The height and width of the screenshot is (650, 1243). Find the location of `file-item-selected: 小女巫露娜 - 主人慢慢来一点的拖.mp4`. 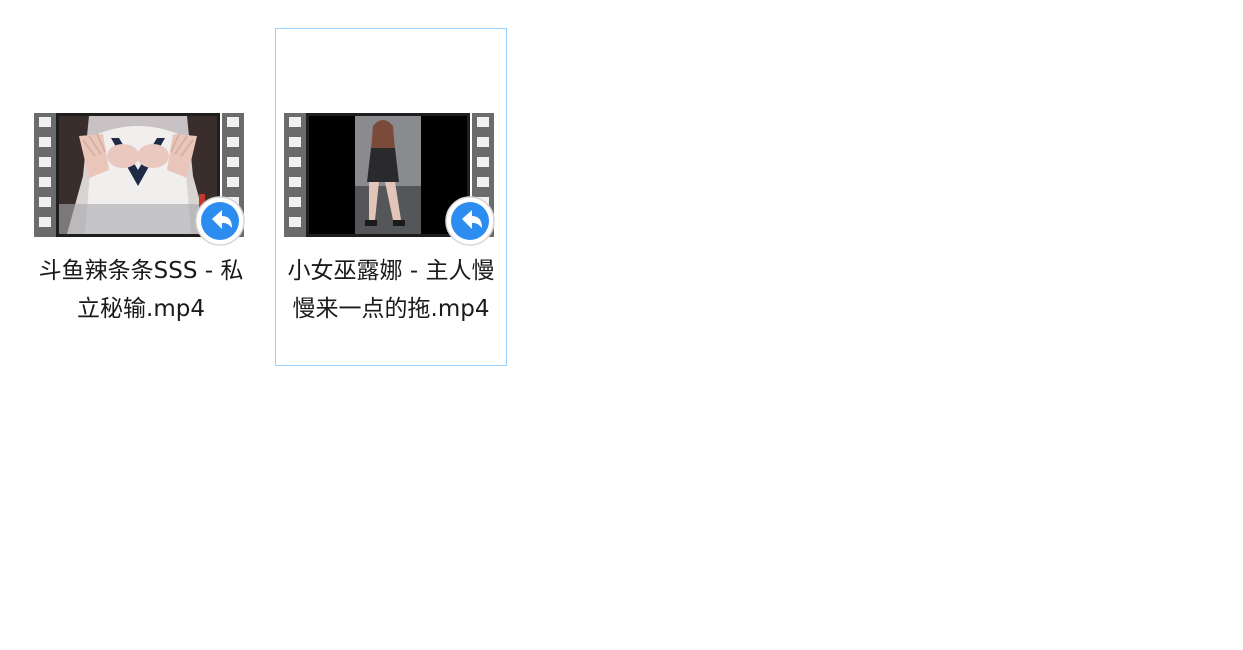

file-item-selected: 小女巫露娜 - 主人慢慢来一点的拖.mp4 is located at coordinates (391, 197).